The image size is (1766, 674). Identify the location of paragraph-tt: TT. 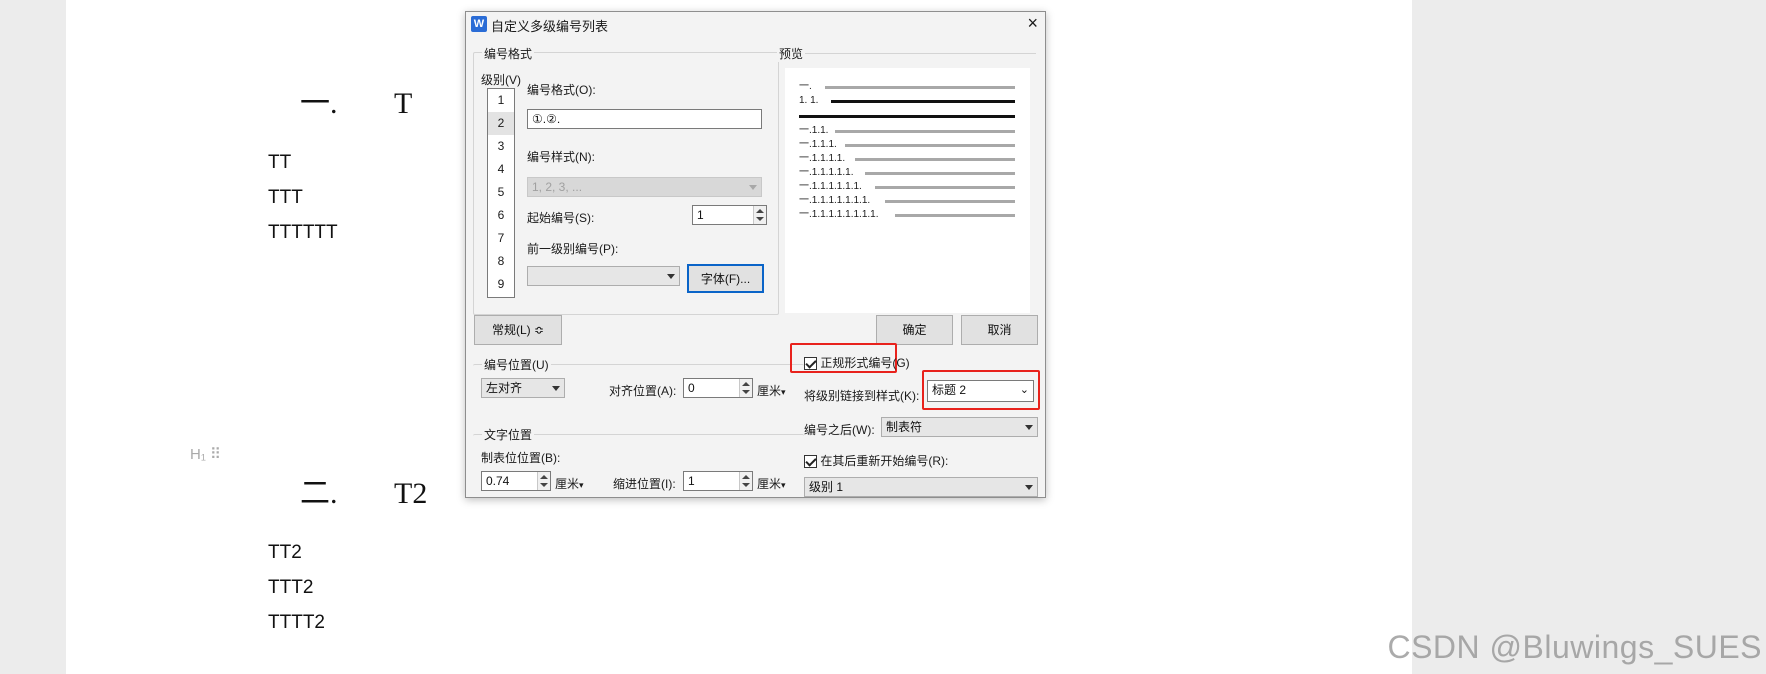
(279, 163).